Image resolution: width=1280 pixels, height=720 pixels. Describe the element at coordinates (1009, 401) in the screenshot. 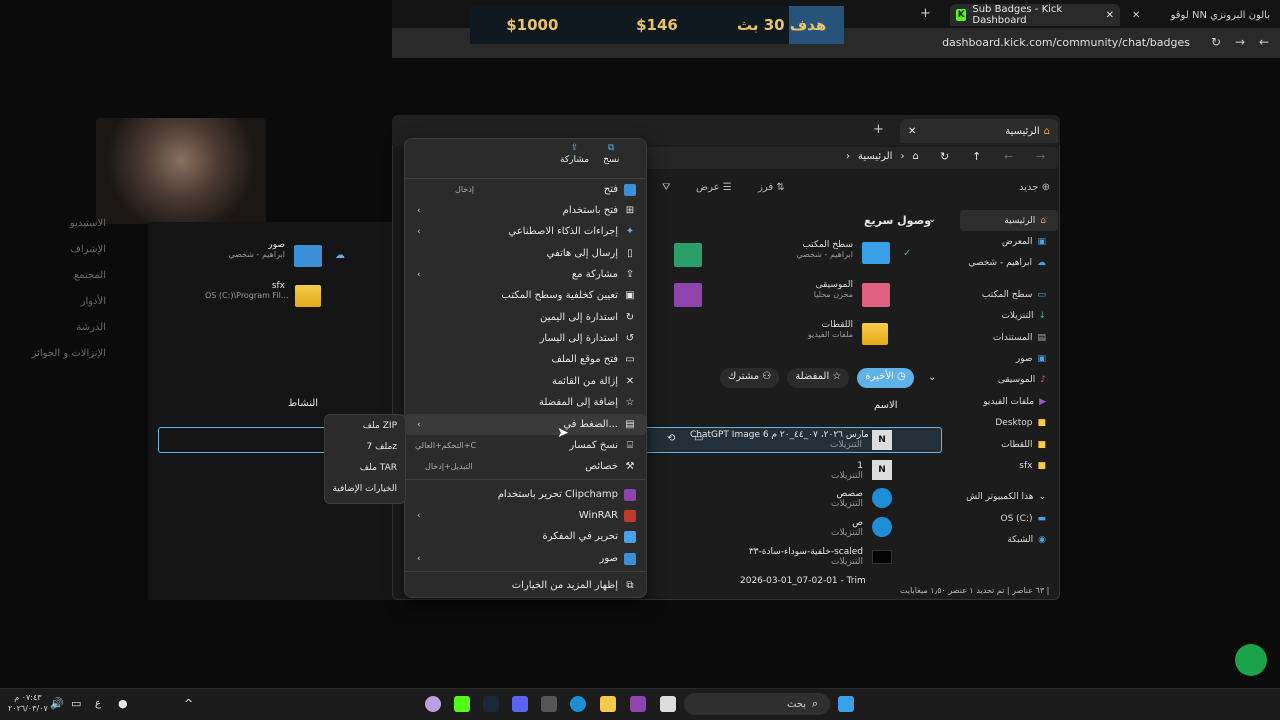

I see `sidebar-item-videos: ملفات الفيديو ▶` at that location.